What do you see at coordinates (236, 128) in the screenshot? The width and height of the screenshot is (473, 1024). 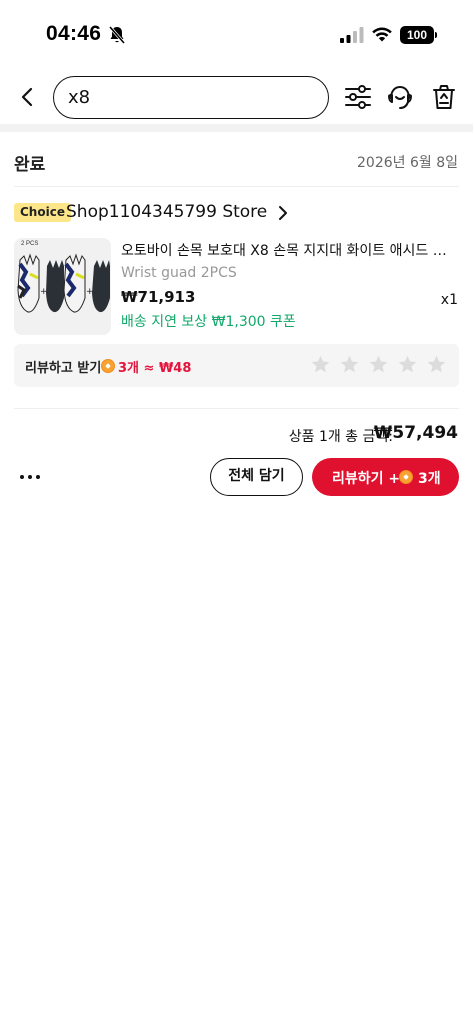 I see `section-divider` at bounding box center [236, 128].